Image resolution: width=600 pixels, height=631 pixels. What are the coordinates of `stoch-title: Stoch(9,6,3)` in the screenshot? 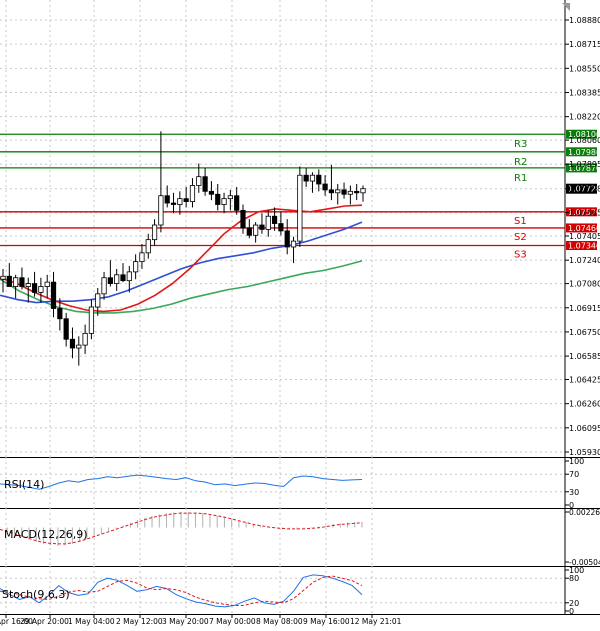 It's located at (36, 594).